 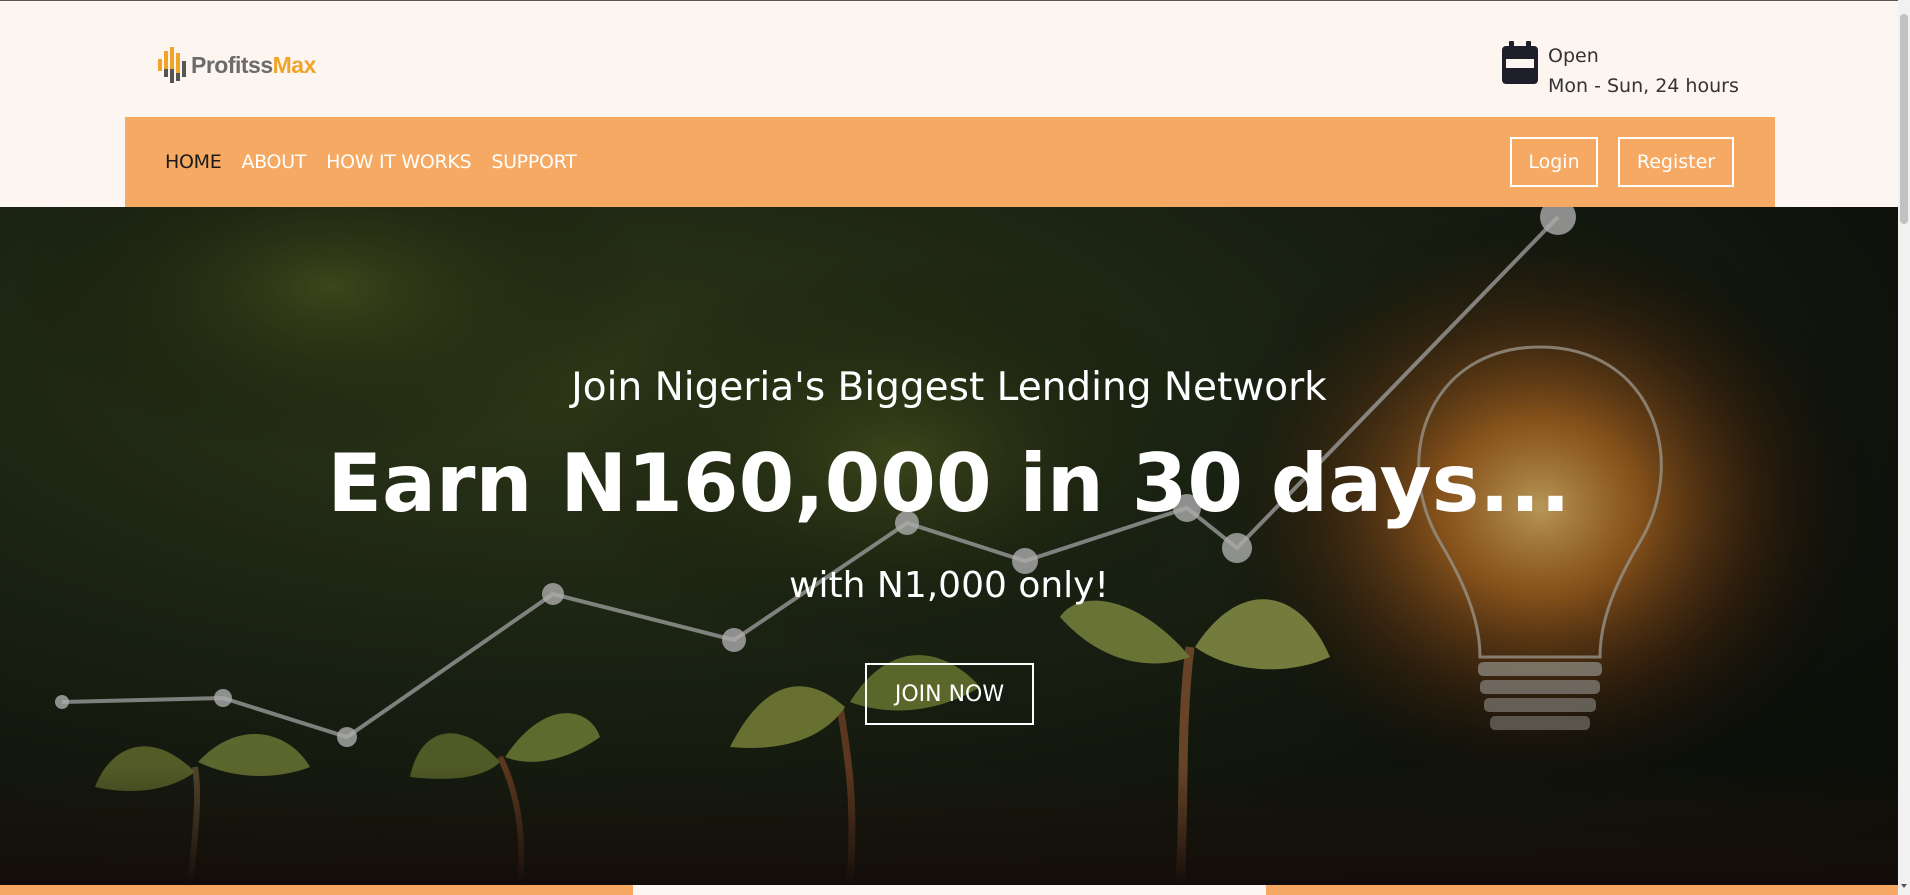 What do you see at coordinates (949, 387) in the screenshot?
I see `hero-subtitle: Join Nigeria's Biggest Lending Network` at bounding box center [949, 387].